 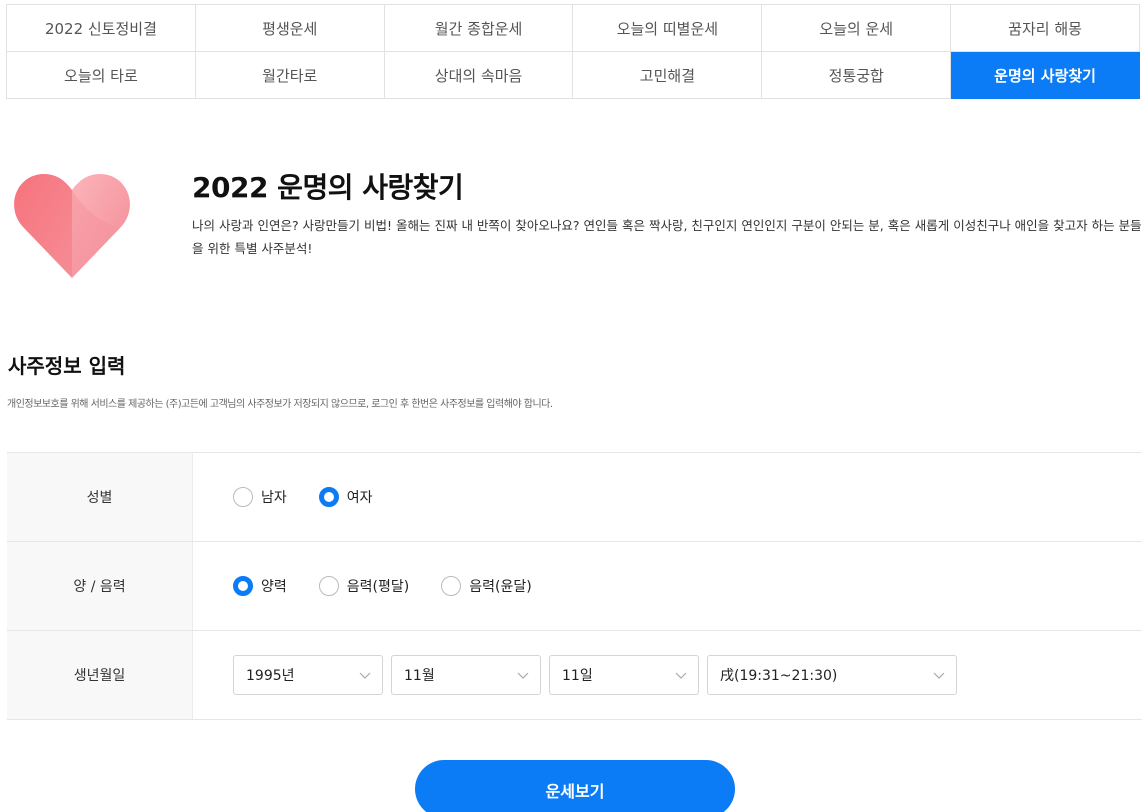 I want to click on calendar-options: 양력 음력(평달) 음력(윤달), so click(x=667, y=586).